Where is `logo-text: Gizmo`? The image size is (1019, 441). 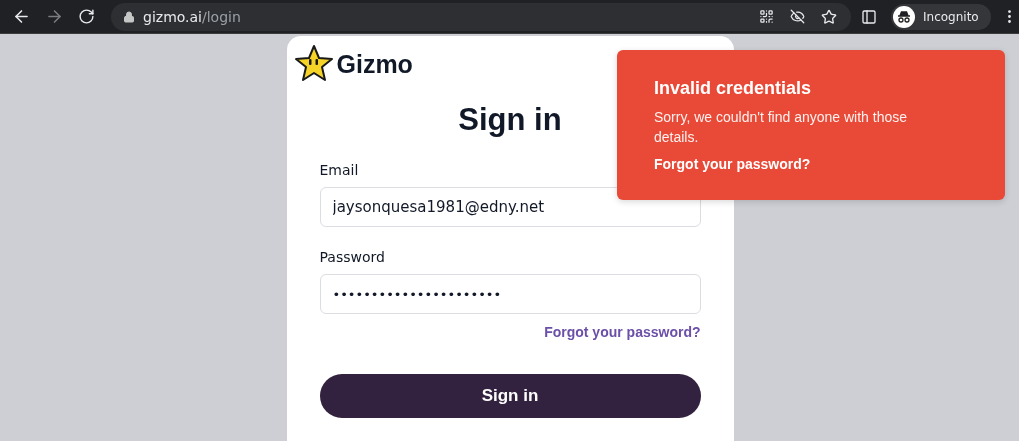
logo-text: Gizmo is located at coordinates (374, 64).